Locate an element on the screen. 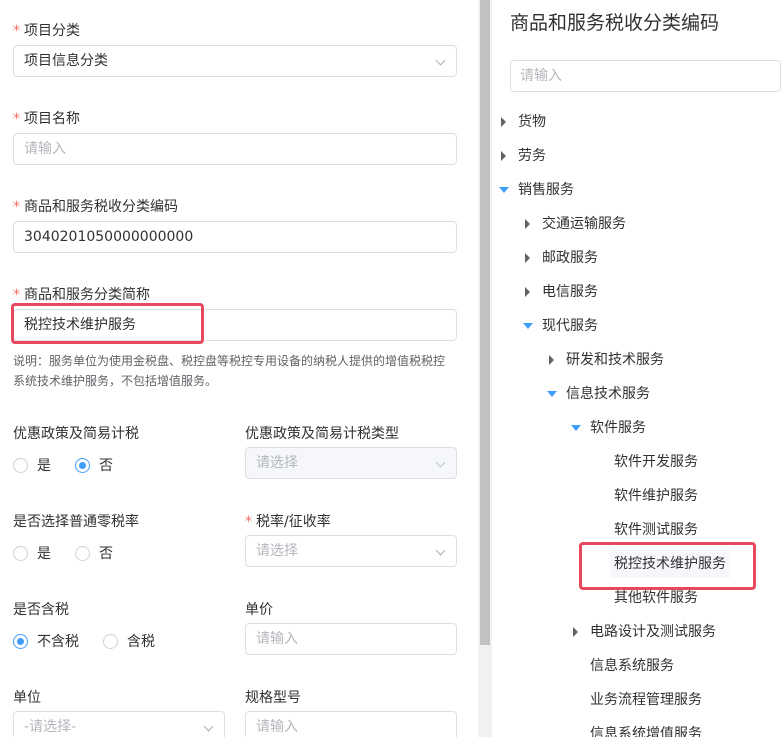 This screenshot has width=781, height=737. category-select: 项目信息分类 is located at coordinates (235, 61).